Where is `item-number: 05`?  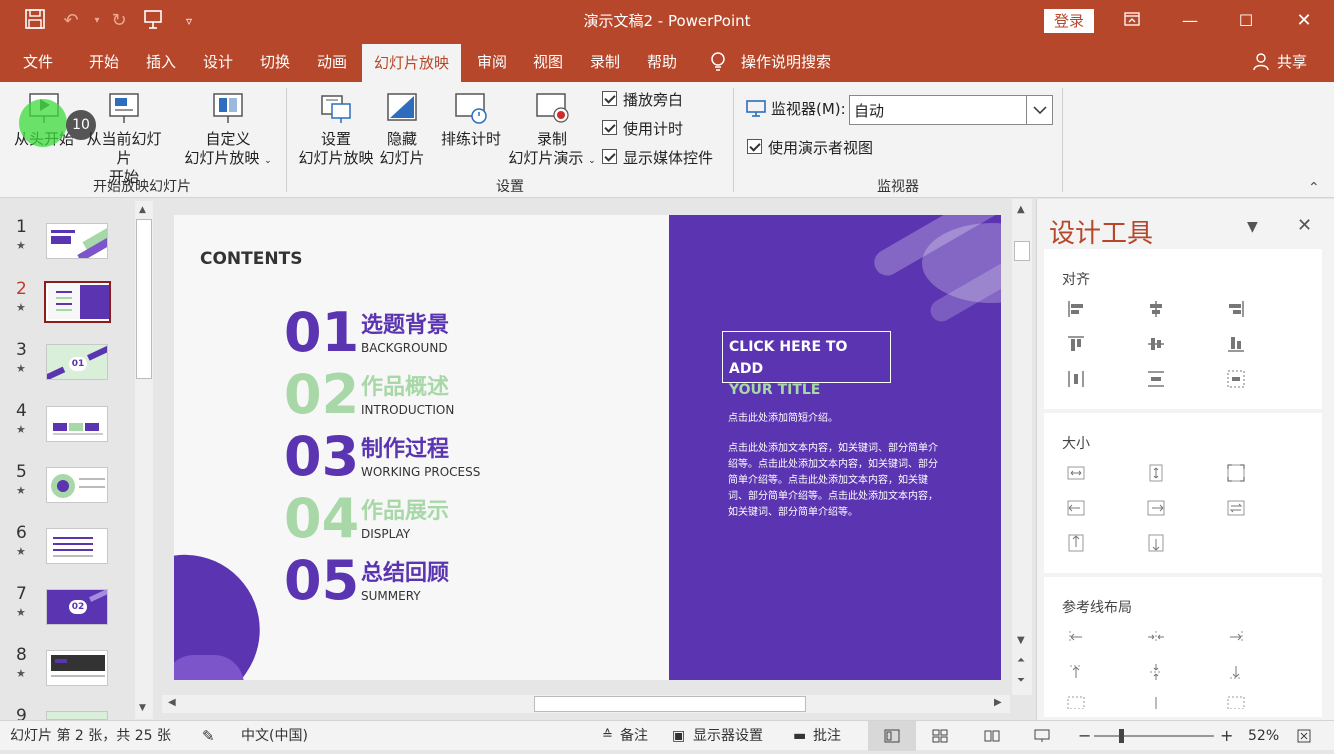 item-number: 05 is located at coordinates (321, 581).